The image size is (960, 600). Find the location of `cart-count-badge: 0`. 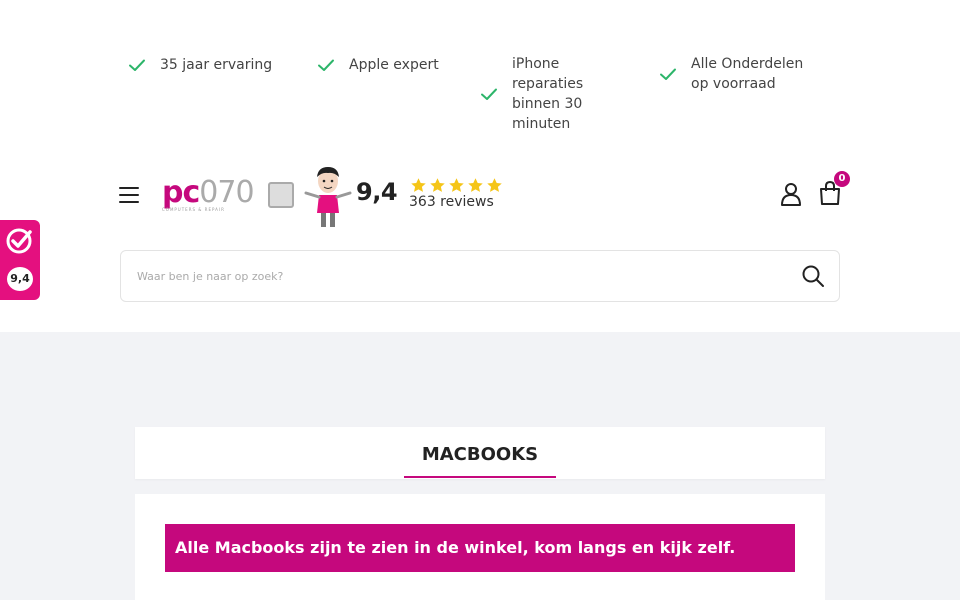

cart-count-badge: 0 is located at coordinates (842, 179).